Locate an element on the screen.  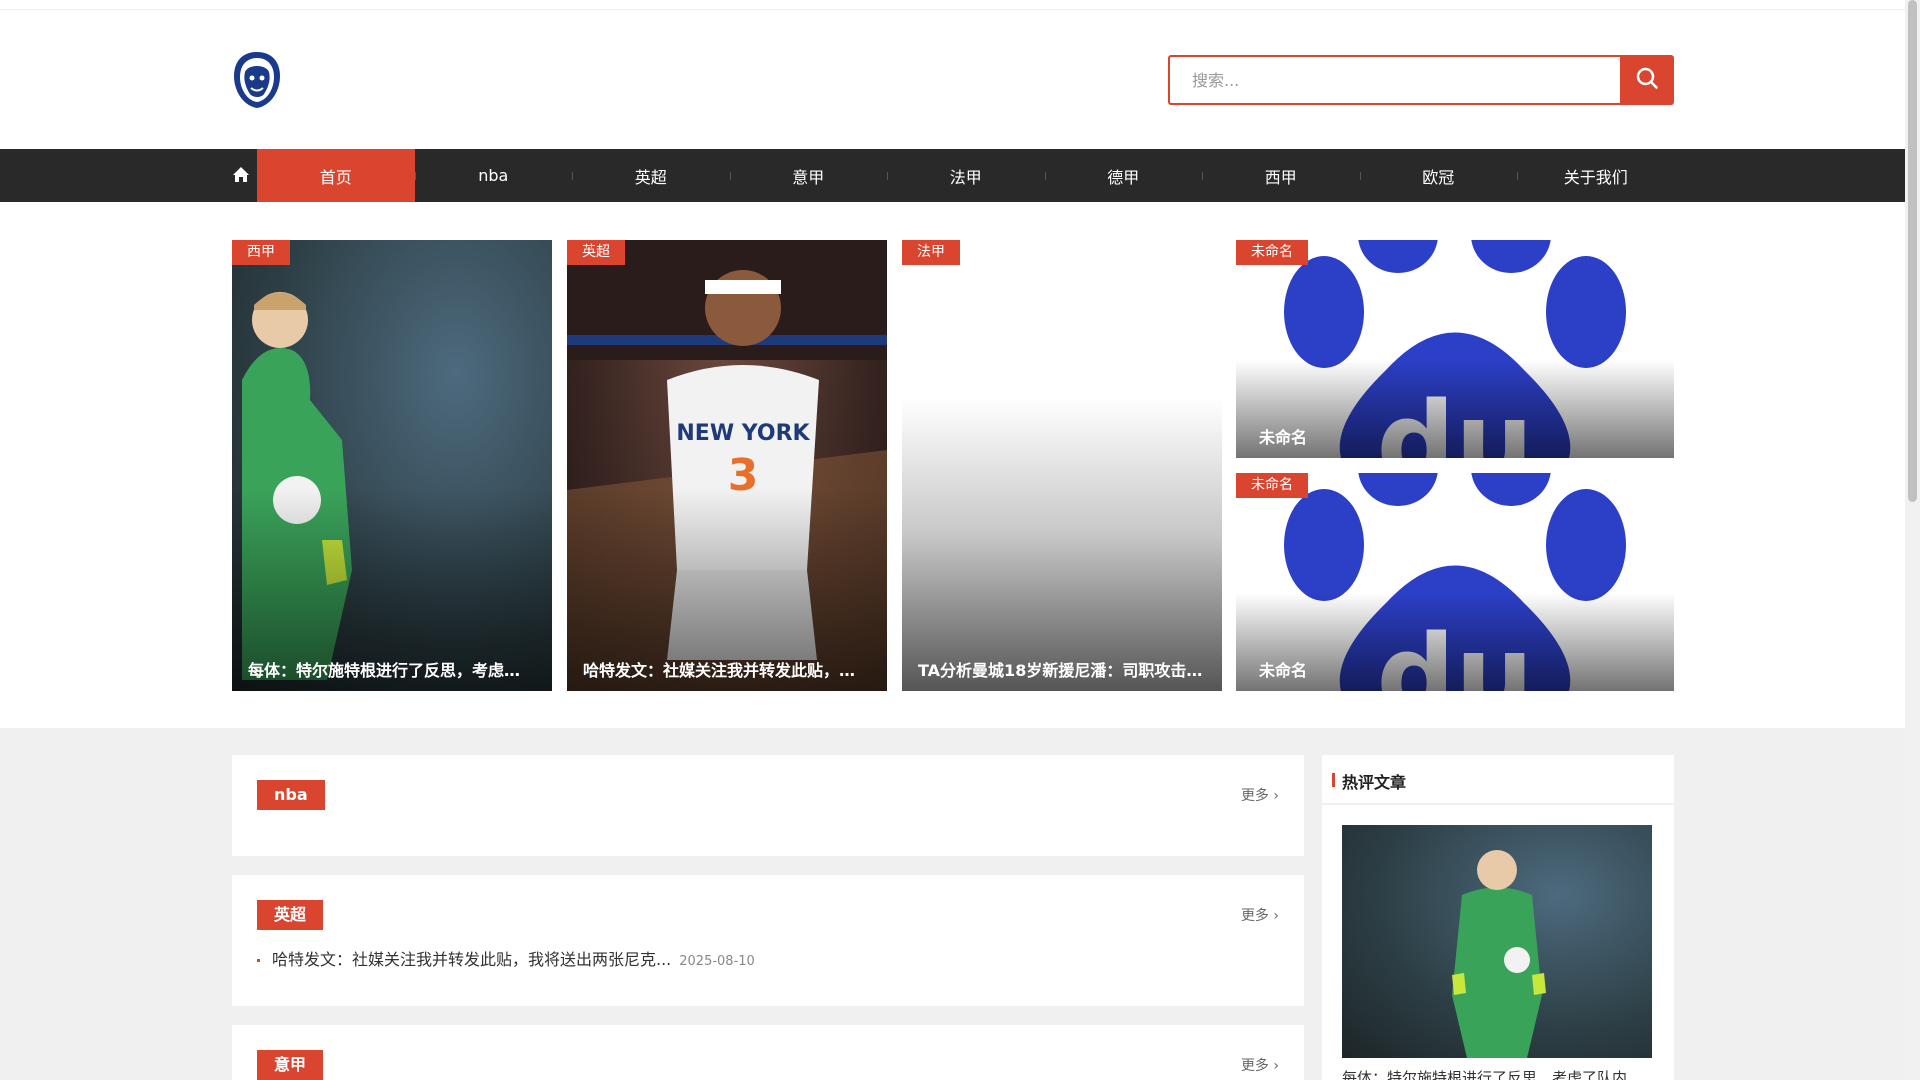
home-icon is located at coordinates (241, 175).